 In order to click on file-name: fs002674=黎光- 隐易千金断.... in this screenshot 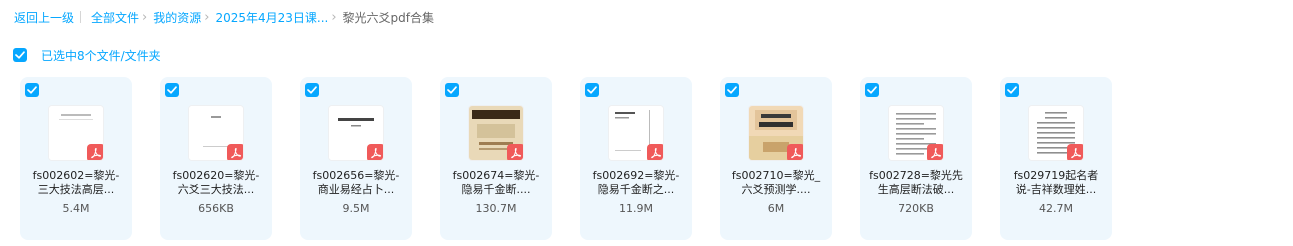, I will do `click(496, 183)`.